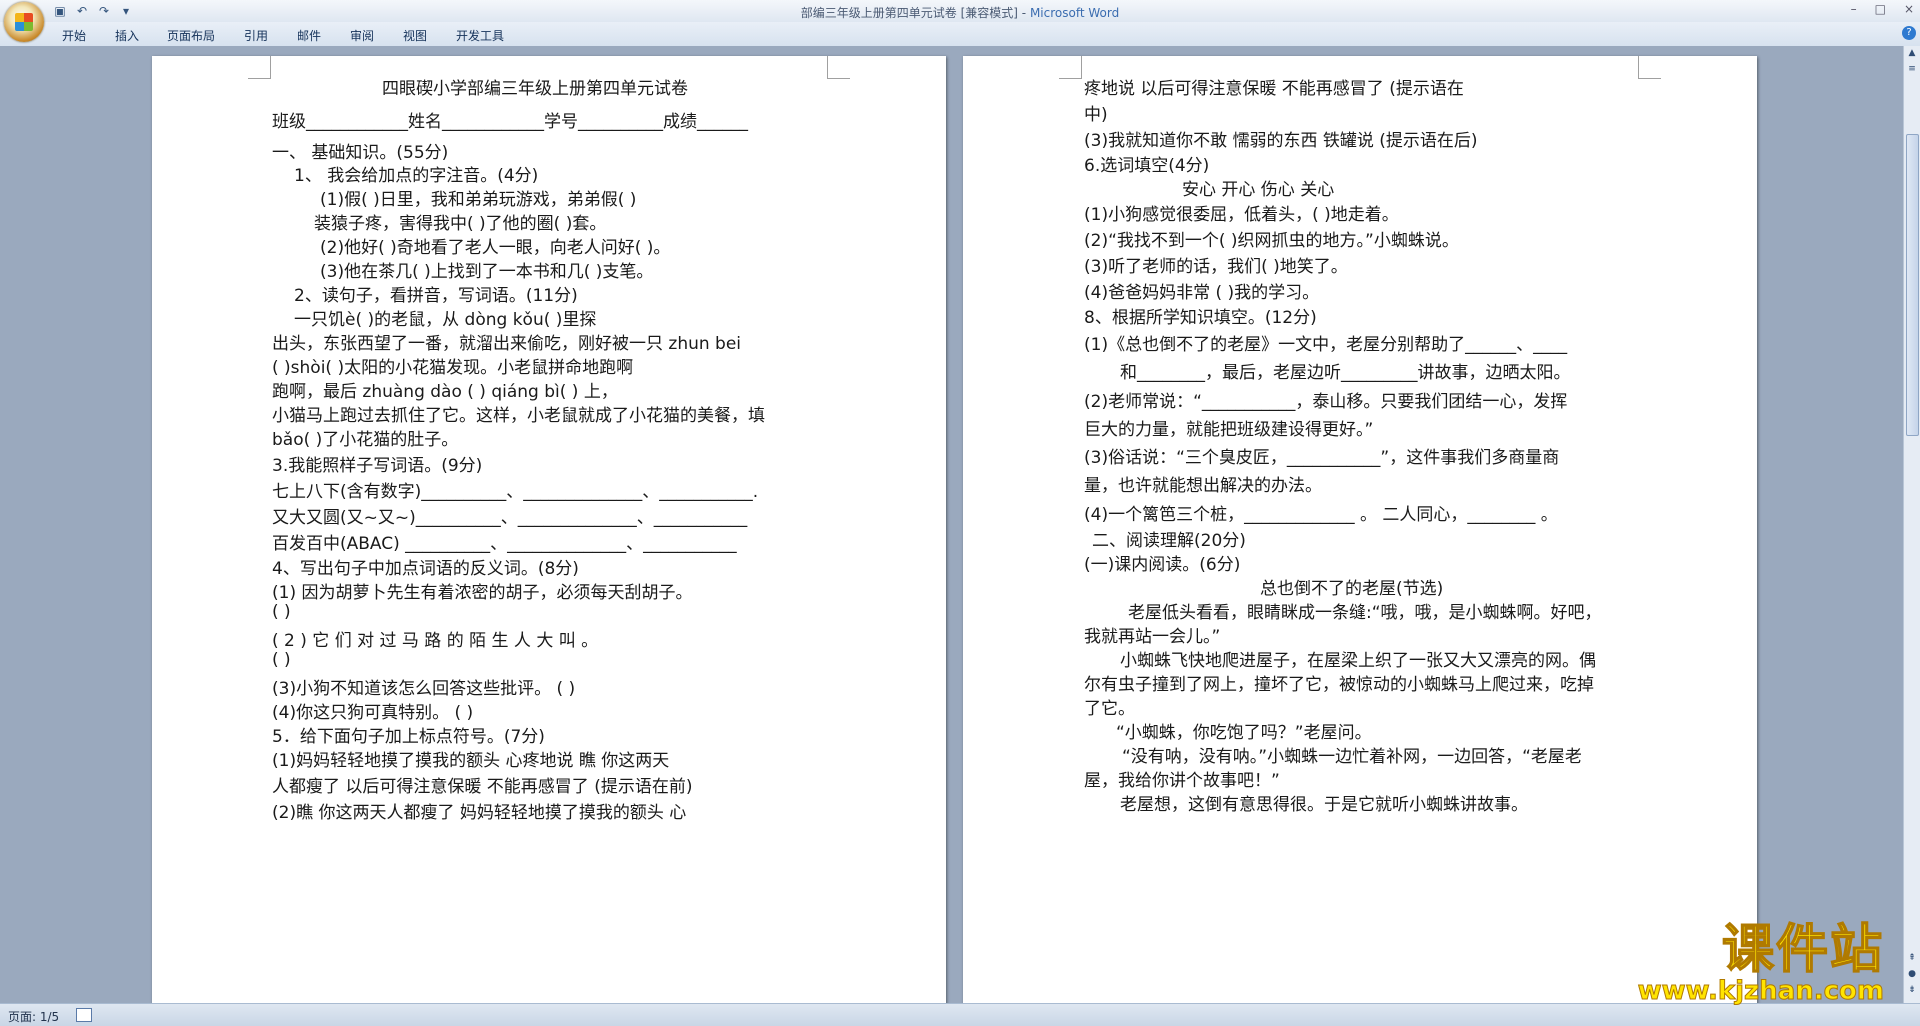 This screenshot has width=1920, height=1026. I want to click on app-name: Microsoft Word, so click(1074, 13).